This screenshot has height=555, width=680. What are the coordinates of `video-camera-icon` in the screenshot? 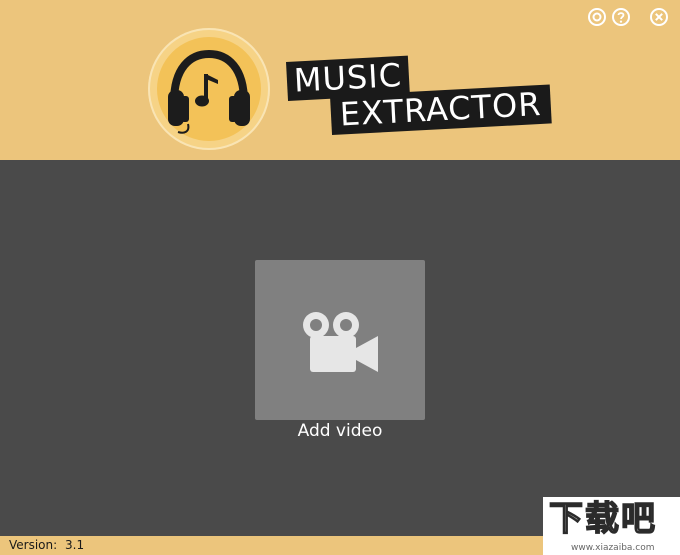 It's located at (340, 342).